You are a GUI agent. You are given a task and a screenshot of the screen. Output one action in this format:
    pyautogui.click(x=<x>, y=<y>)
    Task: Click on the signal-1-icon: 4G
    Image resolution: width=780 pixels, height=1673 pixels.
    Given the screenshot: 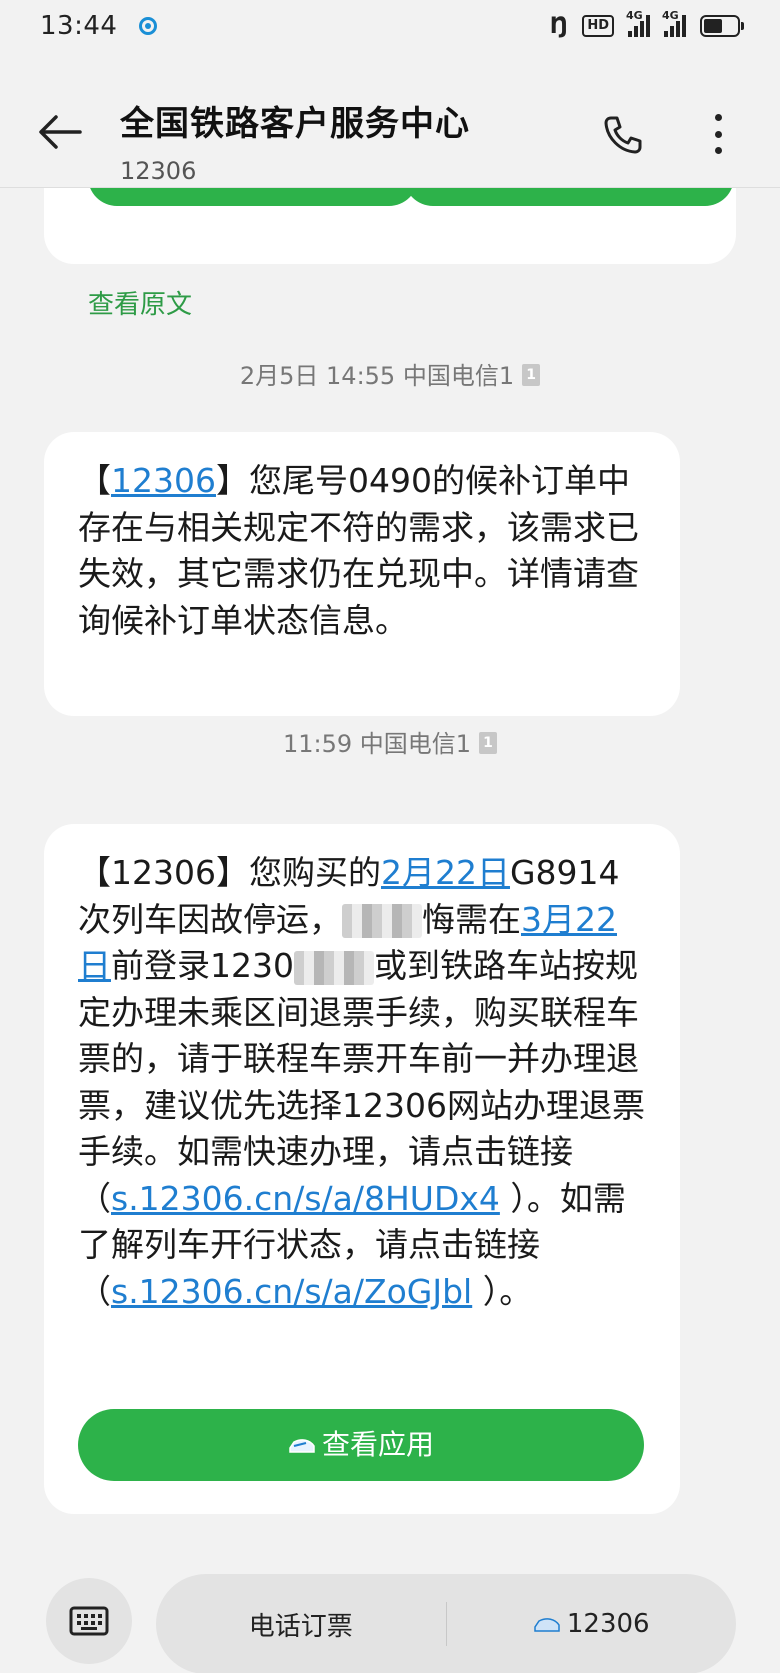 What is the action you would take?
    pyautogui.click(x=638, y=23)
    